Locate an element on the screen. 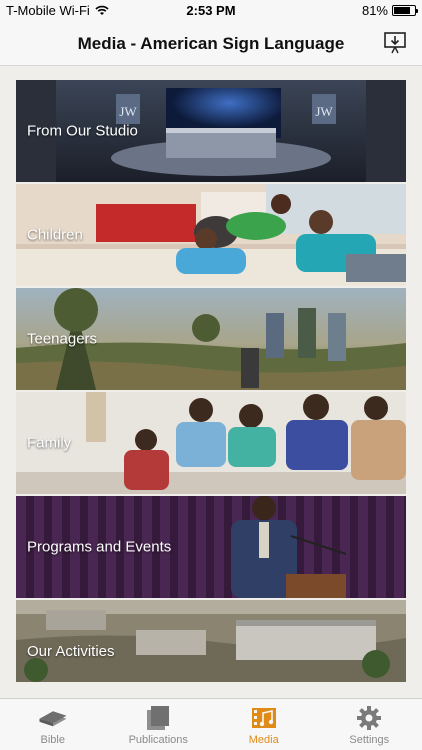  battery-percent: 81% is located at coordinates (374, 10).